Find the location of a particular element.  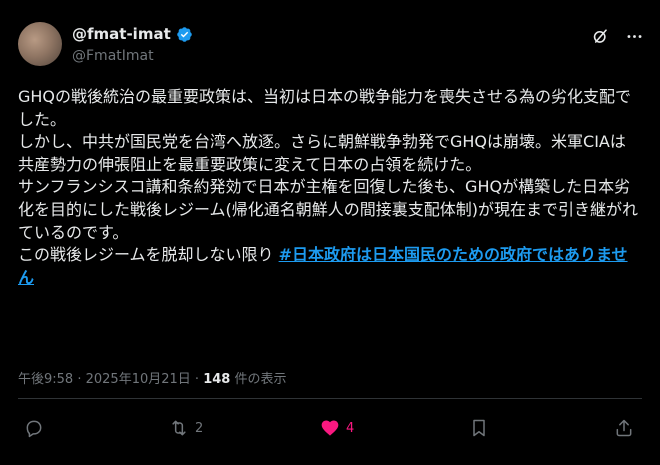

display-name-row: @fmat-imat is located at coordinates (132, 34).